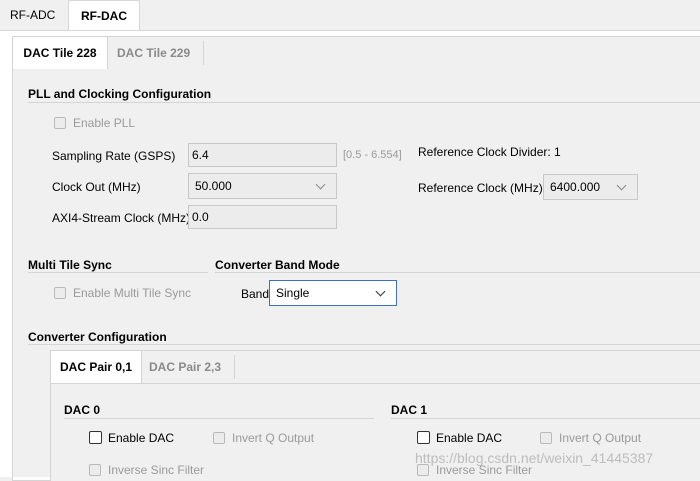 The width and height of the screenshot is (700, 481). What do you see at coordinates (489, 152) in the screenshot?
I see `ref-clock-divider: Reference Clock Divider: 1` at bounding box center [489, 152].